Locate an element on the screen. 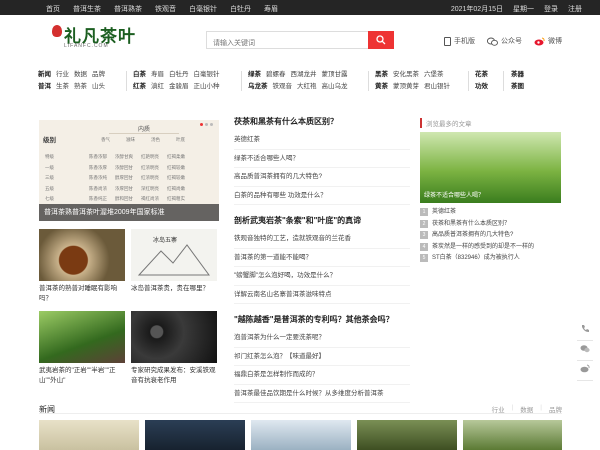 The image size is (600, 450). list-item: 福鼎白茶是怎样制作而成的？ is located at coordinates (322, 375).